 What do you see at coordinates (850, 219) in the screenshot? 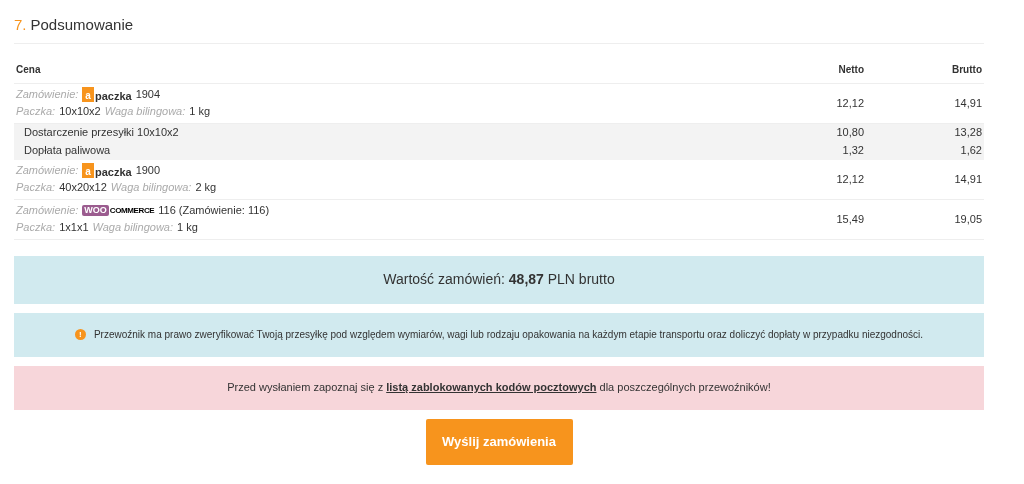
I see `netto-cell-text: 15,49` at bounding box center [850, 219].